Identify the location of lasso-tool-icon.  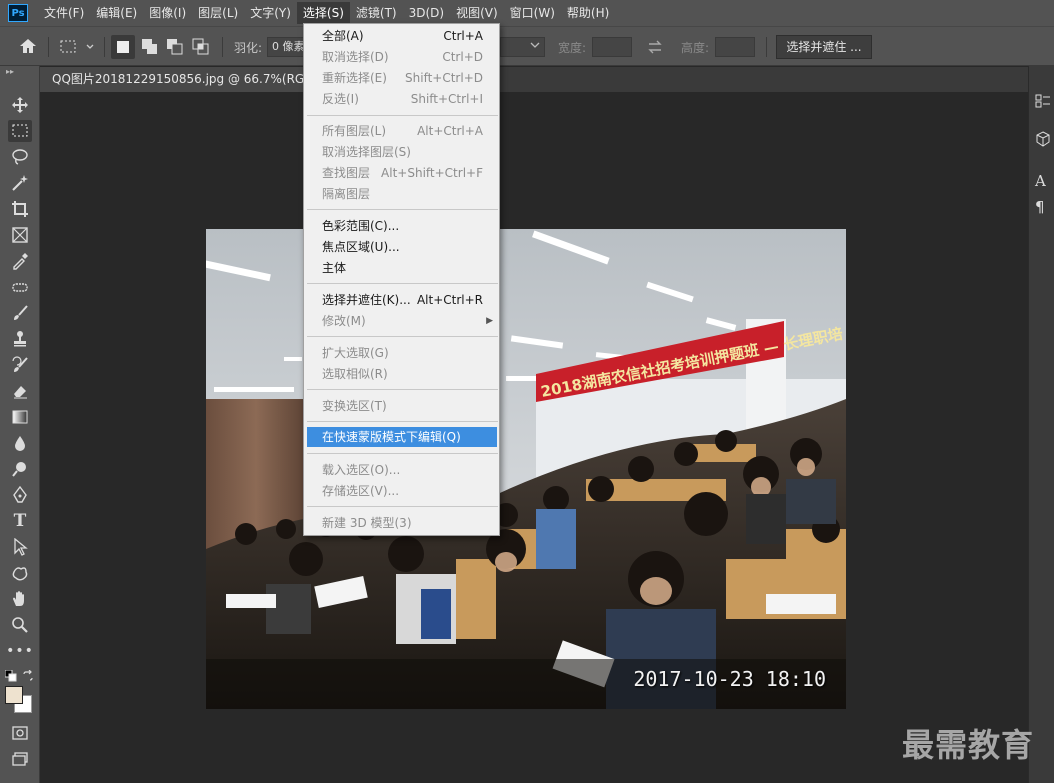
(20, 157).